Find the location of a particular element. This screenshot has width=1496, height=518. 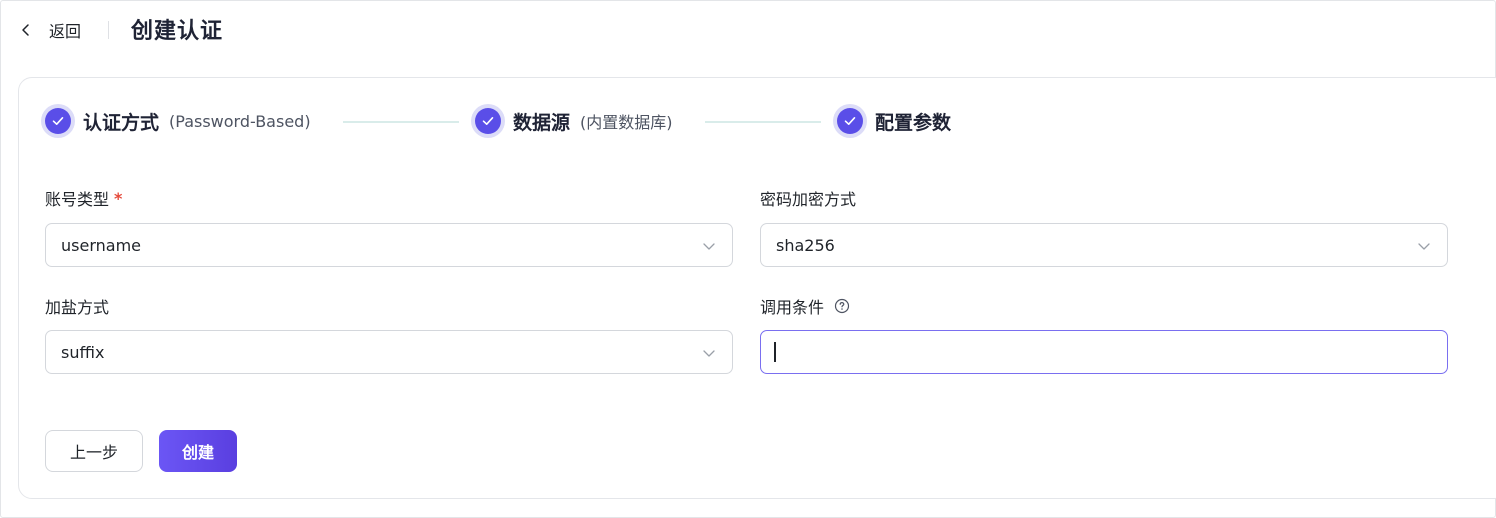

salt-position-label: 加盐方式 is located at coordinates (77, 306).